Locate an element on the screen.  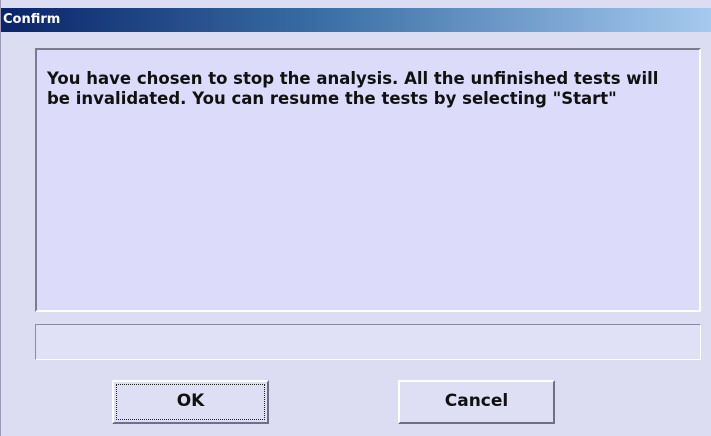
title-bar: Confirm is located at coordinates (356, 20).